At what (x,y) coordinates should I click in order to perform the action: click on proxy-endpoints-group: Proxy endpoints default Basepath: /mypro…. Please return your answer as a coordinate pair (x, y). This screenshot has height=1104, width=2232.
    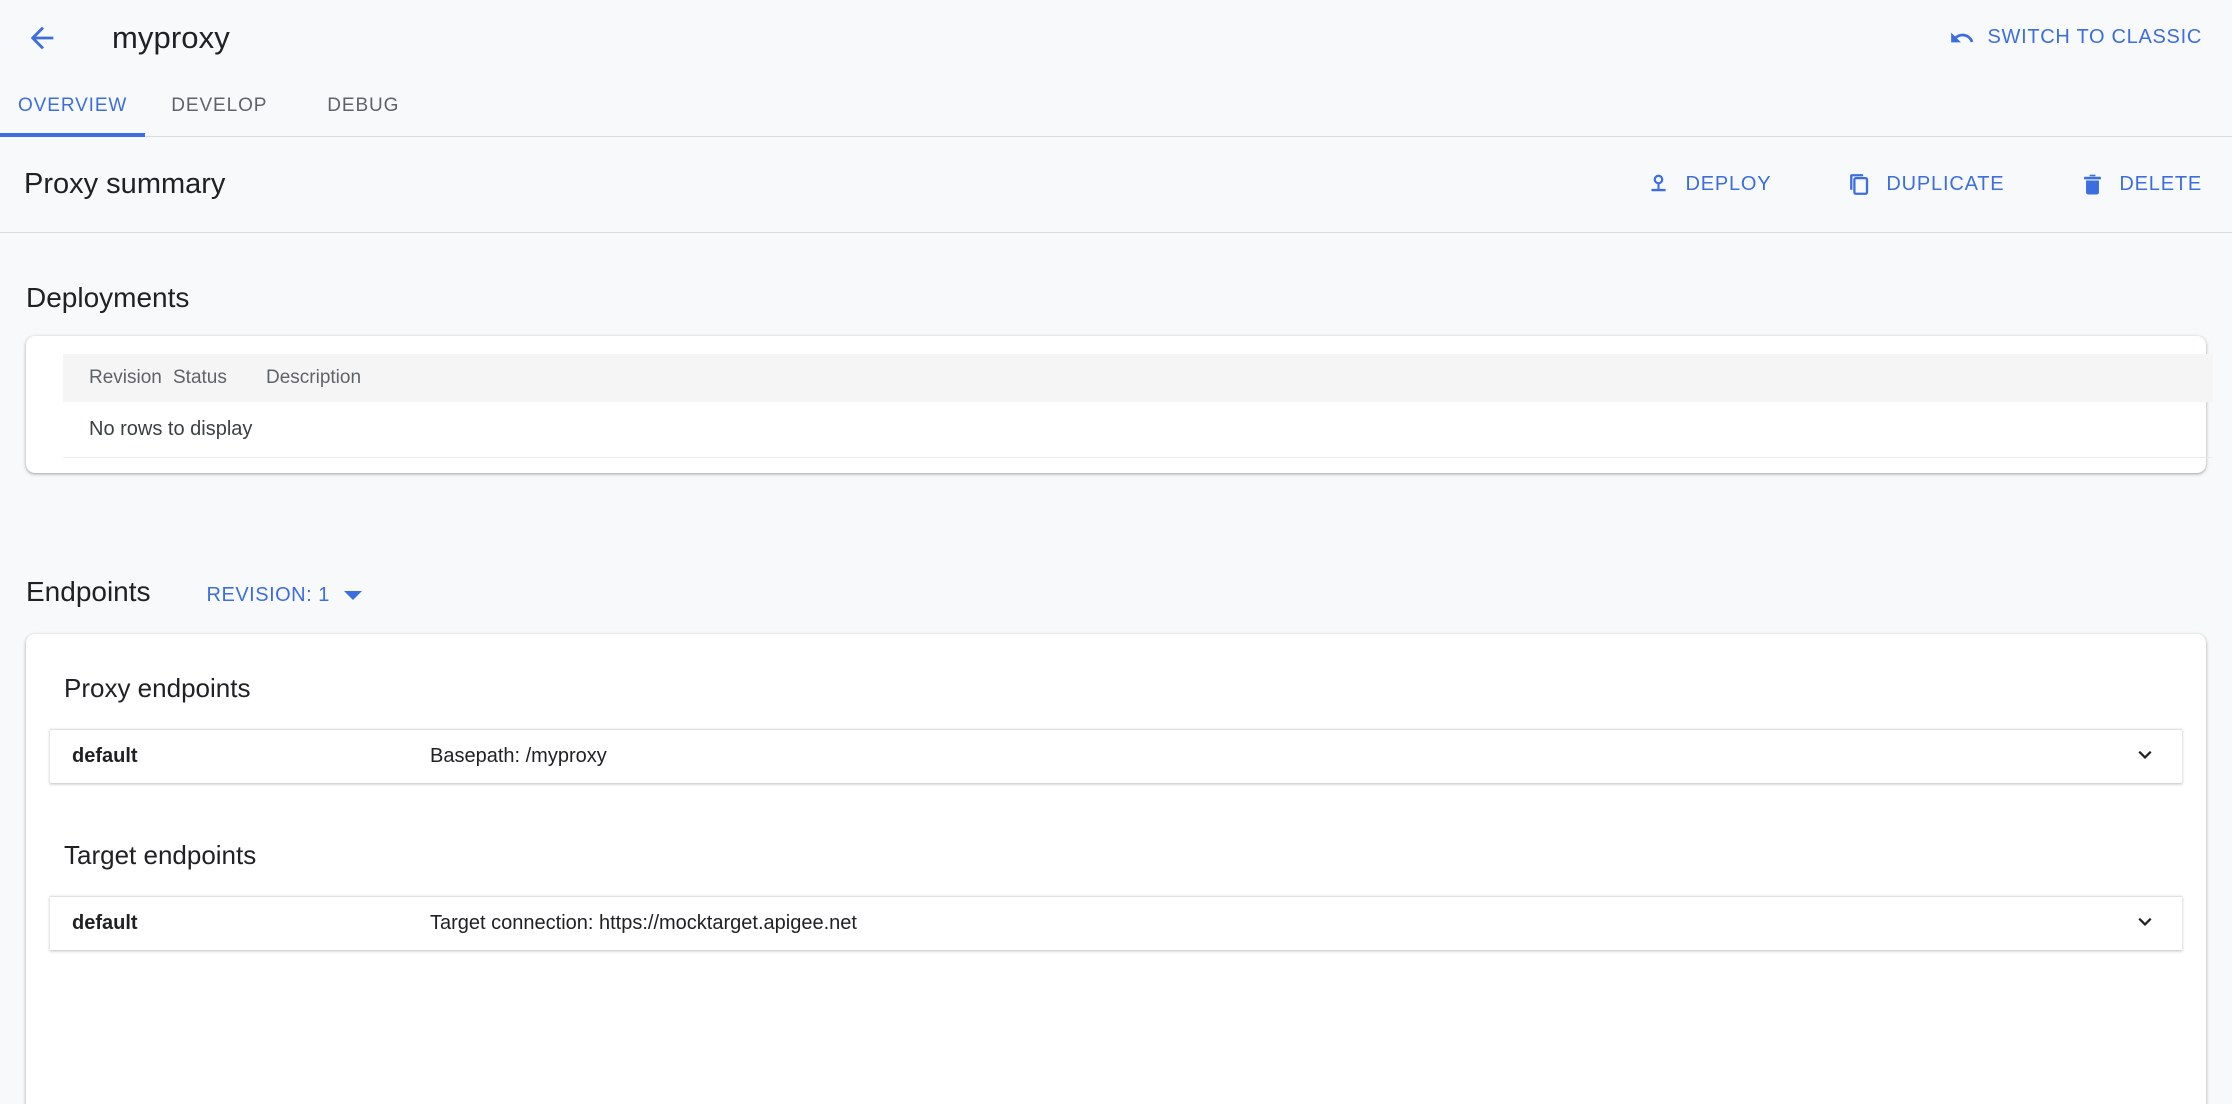
    Looking at the image, I should click on (1116, 723).